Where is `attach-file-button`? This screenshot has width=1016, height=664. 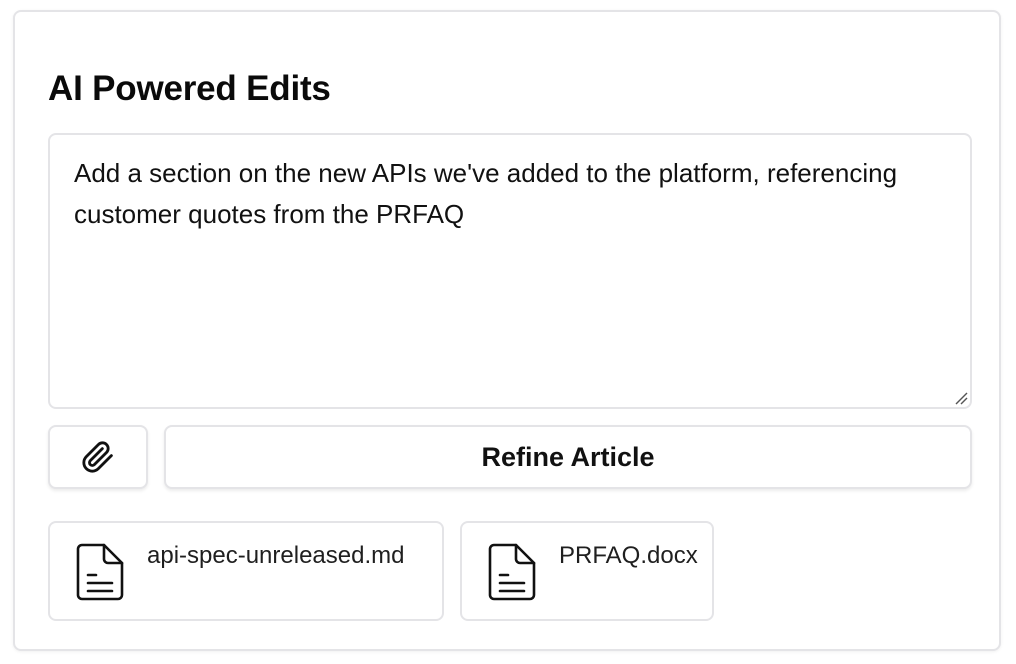 attach-file-button is located at coordinates (98, 457).